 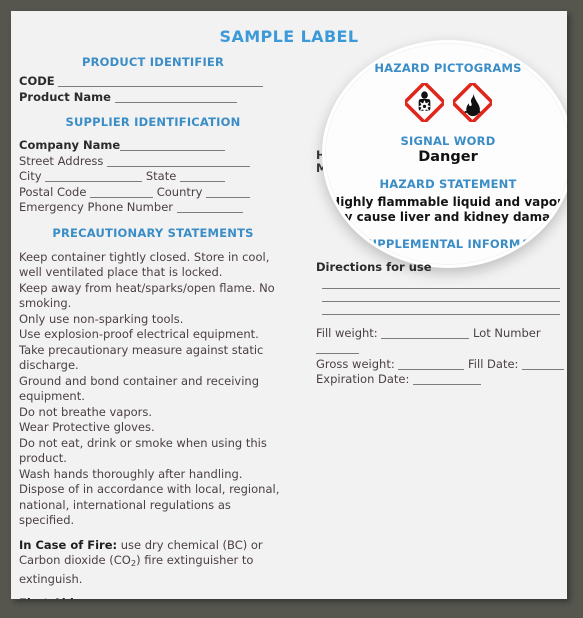 What do you see at coordinates (493, 363) in the screenshot?
I see `field-fill-date-label: Fill Date:` at bounding box center [493, 363].